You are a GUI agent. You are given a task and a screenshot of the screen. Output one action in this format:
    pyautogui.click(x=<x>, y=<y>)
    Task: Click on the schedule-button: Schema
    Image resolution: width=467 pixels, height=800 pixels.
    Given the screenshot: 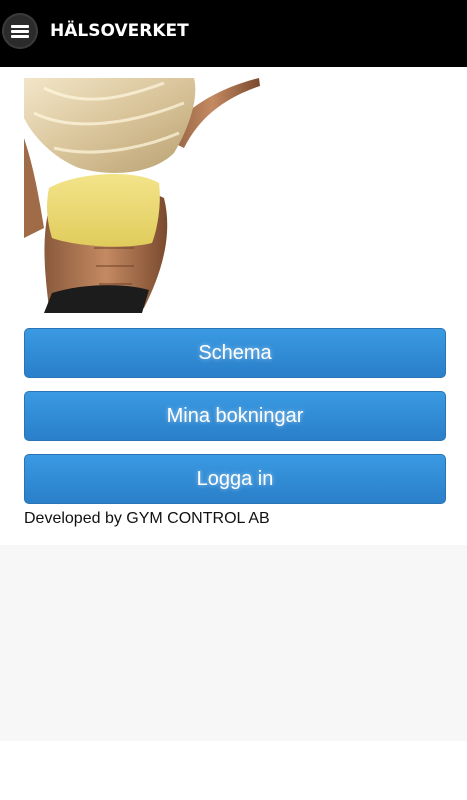 What is the action you would take?
    pyautogui.click(x=235, y=353)
    